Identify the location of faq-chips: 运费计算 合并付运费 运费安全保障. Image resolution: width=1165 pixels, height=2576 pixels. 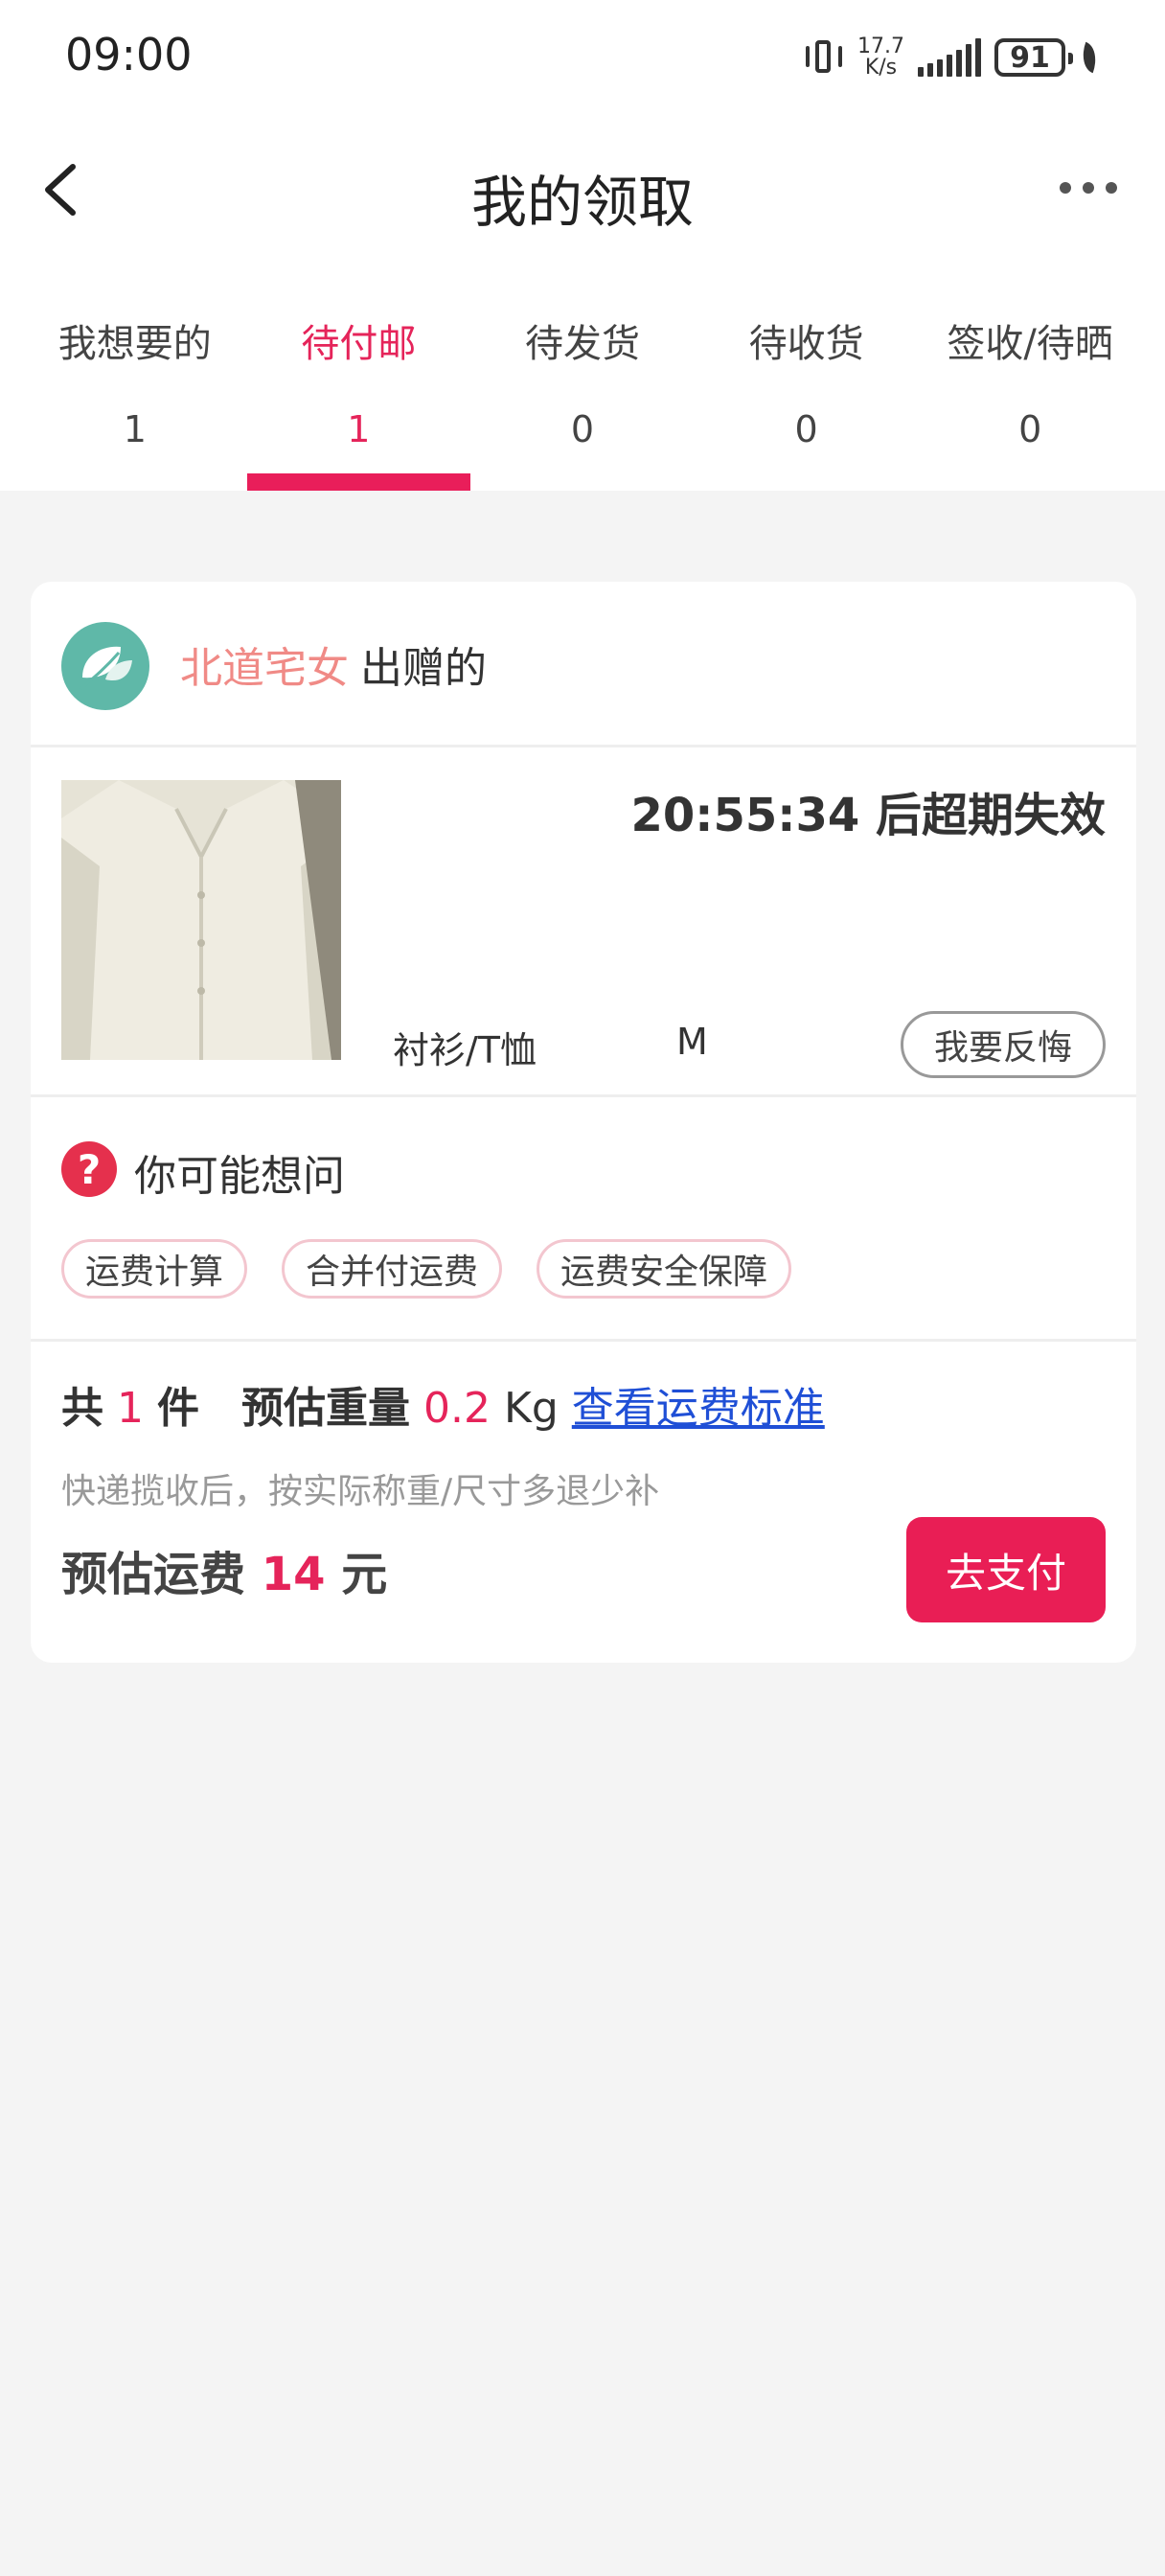
(426, 1269).